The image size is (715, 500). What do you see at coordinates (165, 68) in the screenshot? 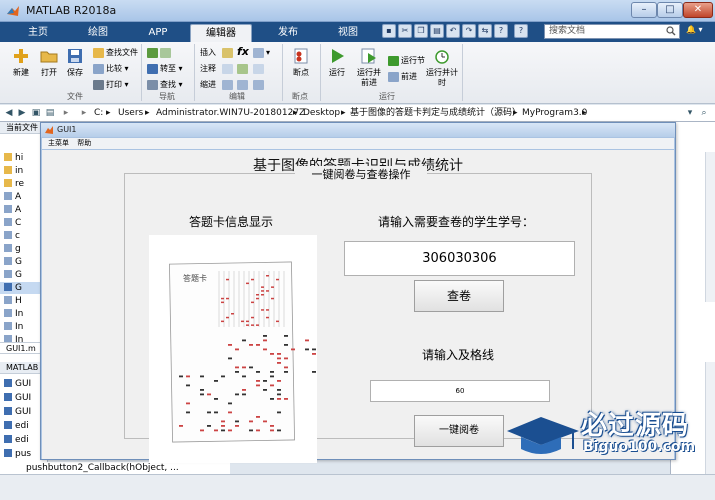
I see `goto-button: 转至 ▾` at bounding box center [165, 68].